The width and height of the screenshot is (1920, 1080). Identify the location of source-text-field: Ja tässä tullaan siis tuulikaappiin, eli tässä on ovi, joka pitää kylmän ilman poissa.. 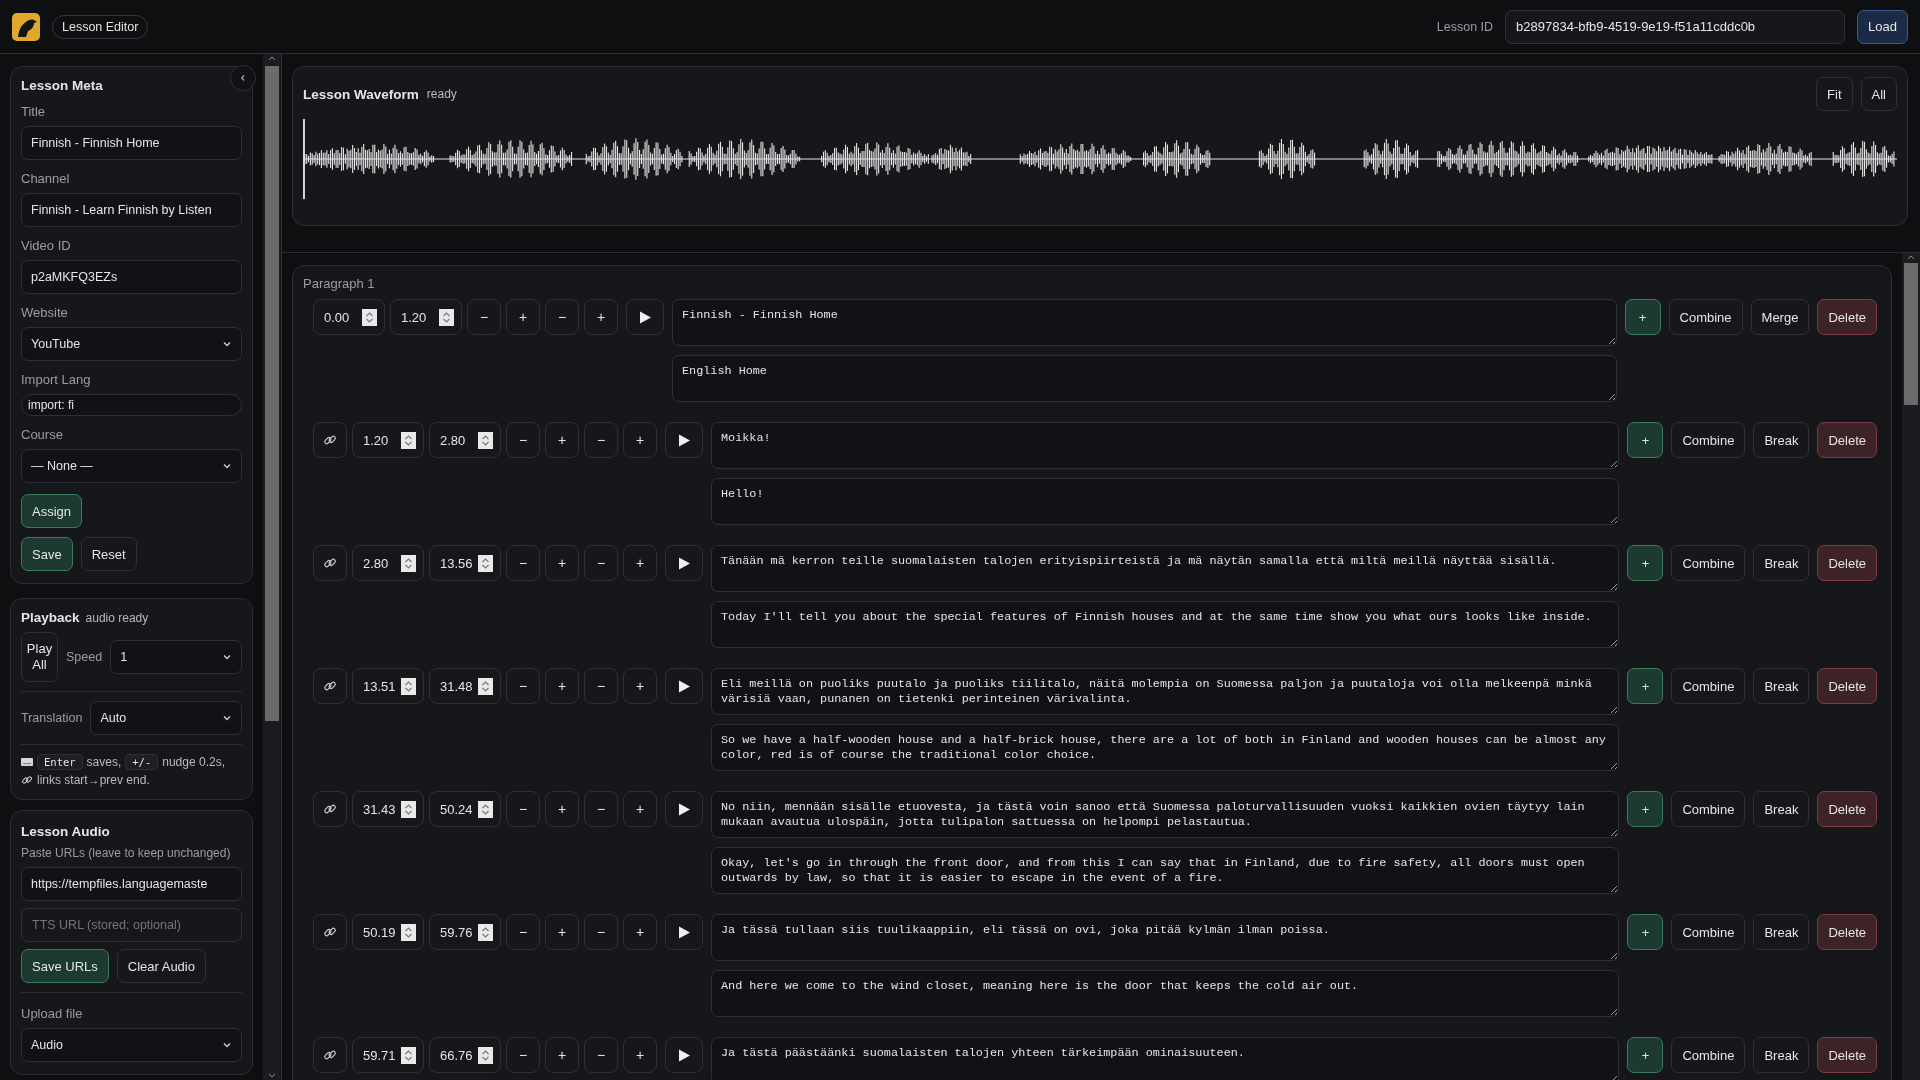
(1165, 937).